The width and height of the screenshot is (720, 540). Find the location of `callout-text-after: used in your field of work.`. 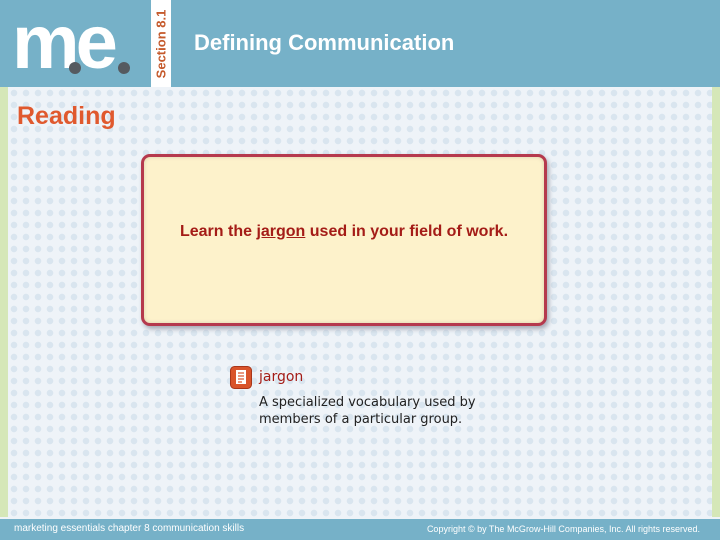

callout-text-after: used in your field of work. is located at coordinates (407, 231).